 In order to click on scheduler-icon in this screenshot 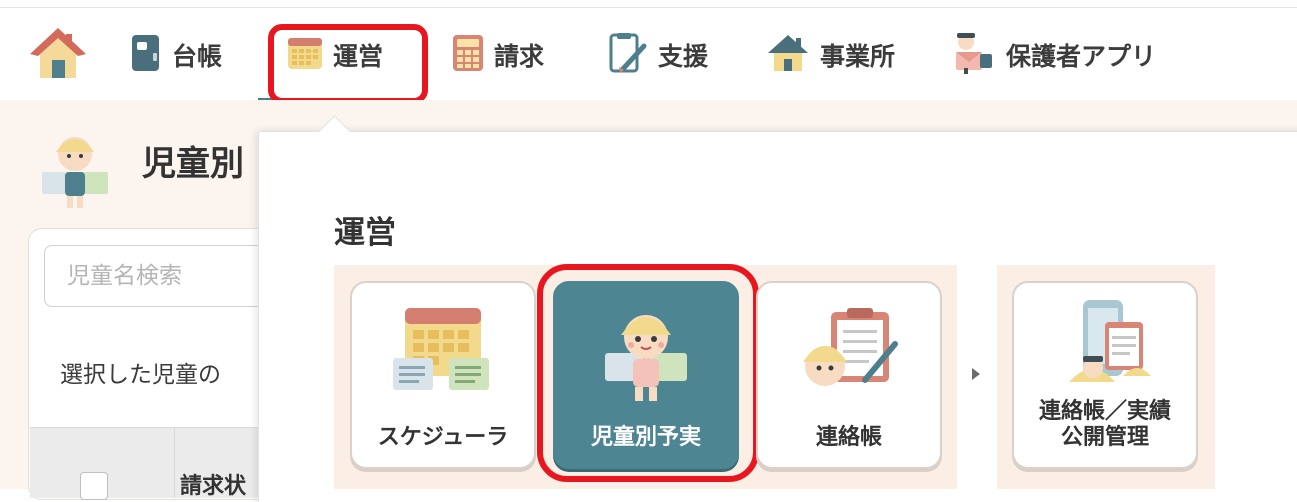, I will do `click(443, 352)`.